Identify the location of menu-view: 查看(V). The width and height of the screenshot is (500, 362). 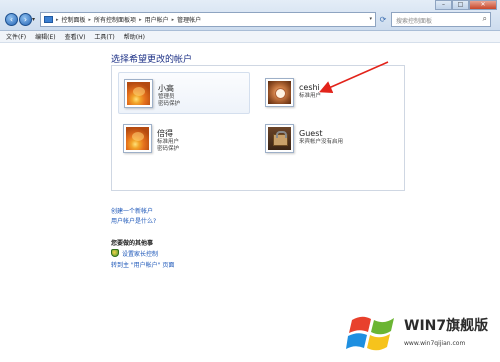
(75, 36).